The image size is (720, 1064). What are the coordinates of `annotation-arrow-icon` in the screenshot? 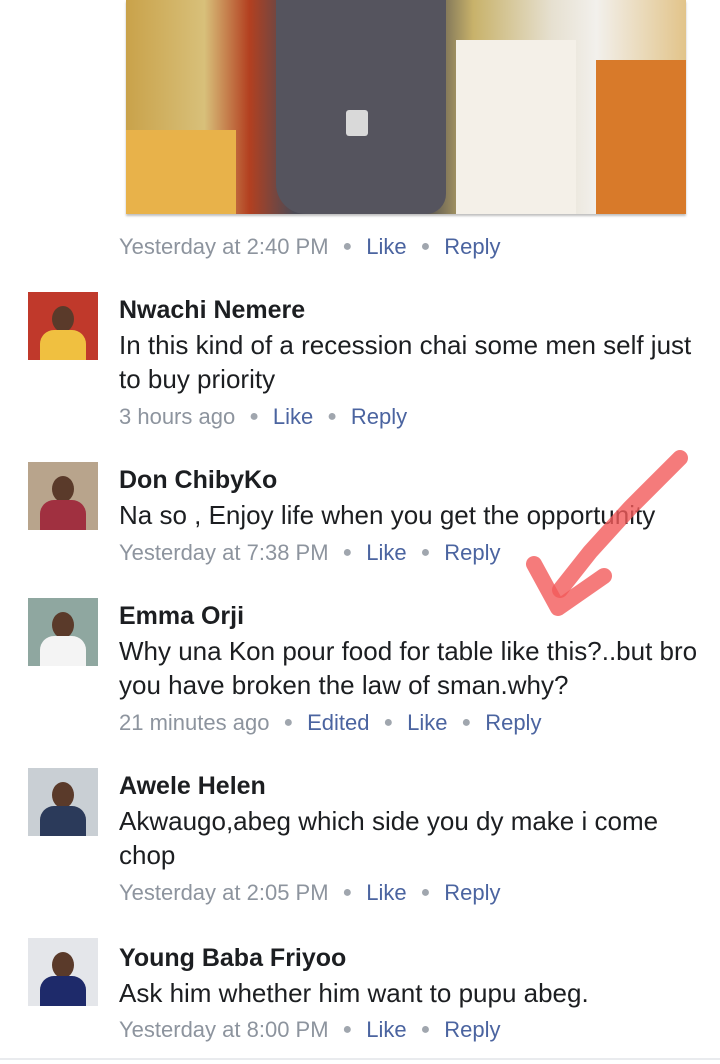 It's located at (607, 533).